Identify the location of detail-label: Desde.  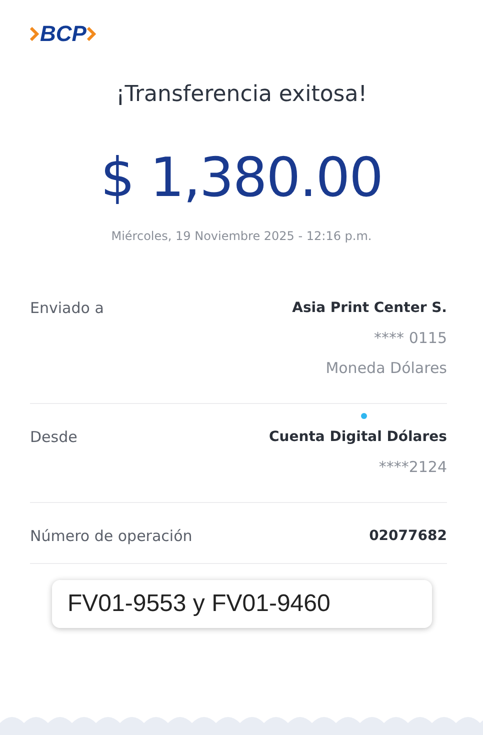
(54, 437).